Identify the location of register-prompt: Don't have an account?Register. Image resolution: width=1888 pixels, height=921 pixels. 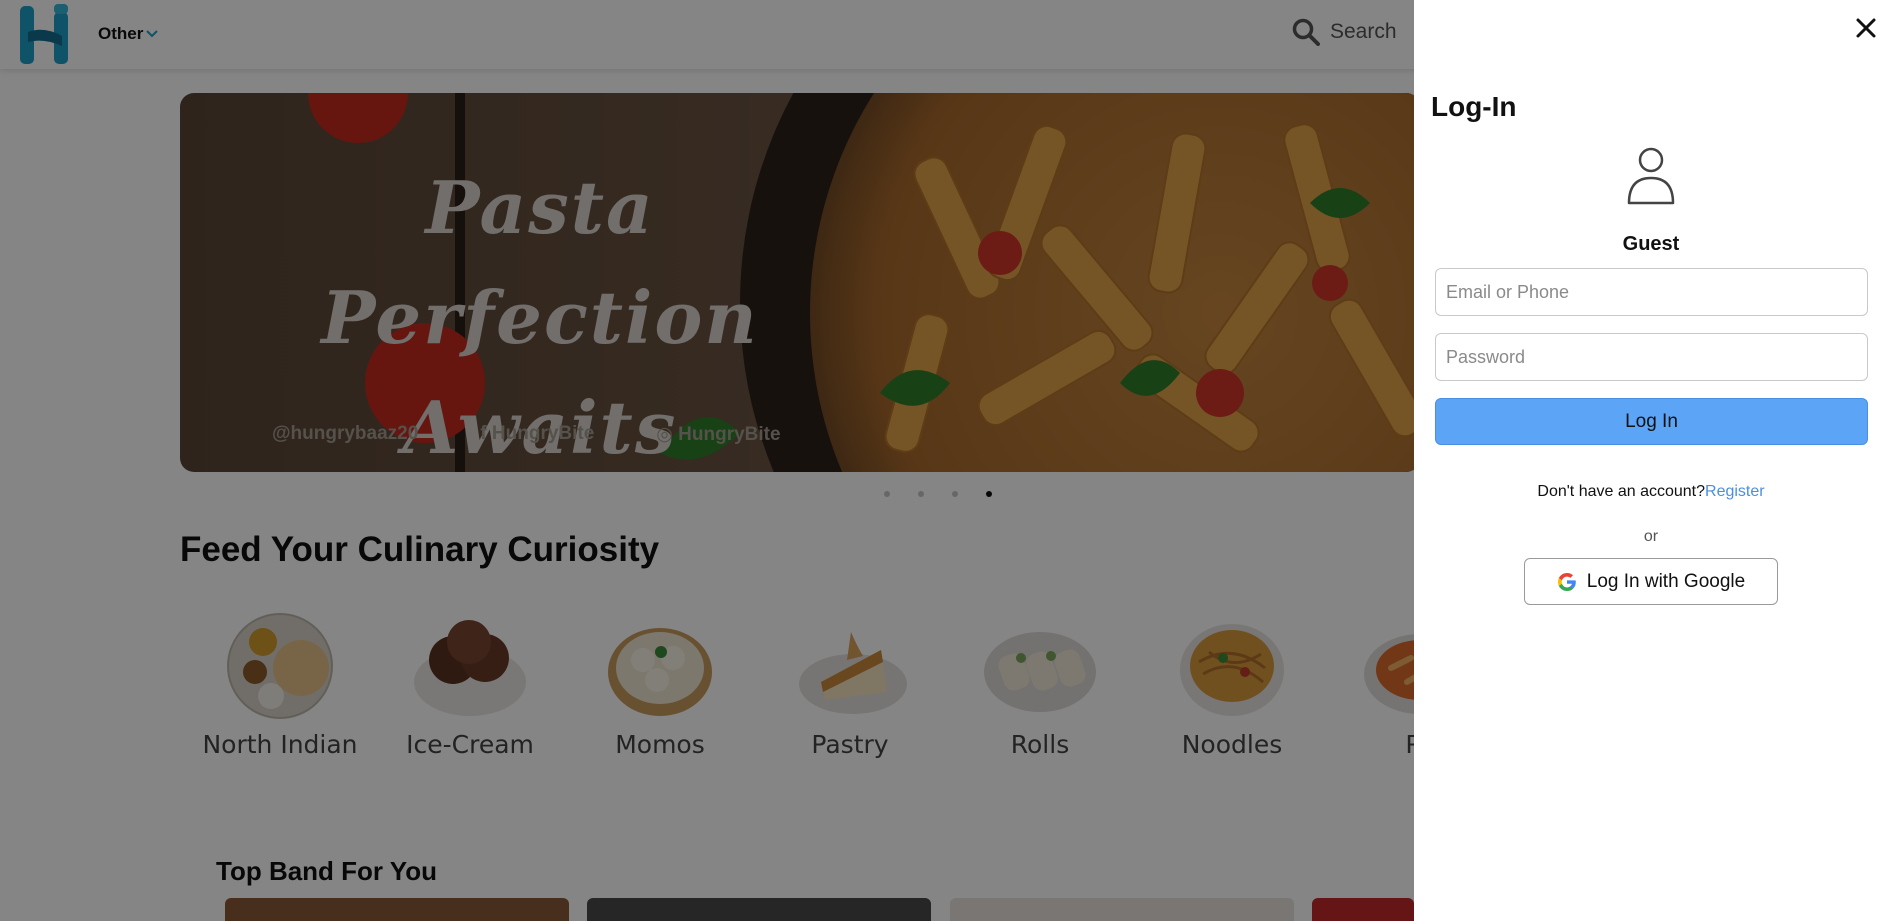
(1651, 492).